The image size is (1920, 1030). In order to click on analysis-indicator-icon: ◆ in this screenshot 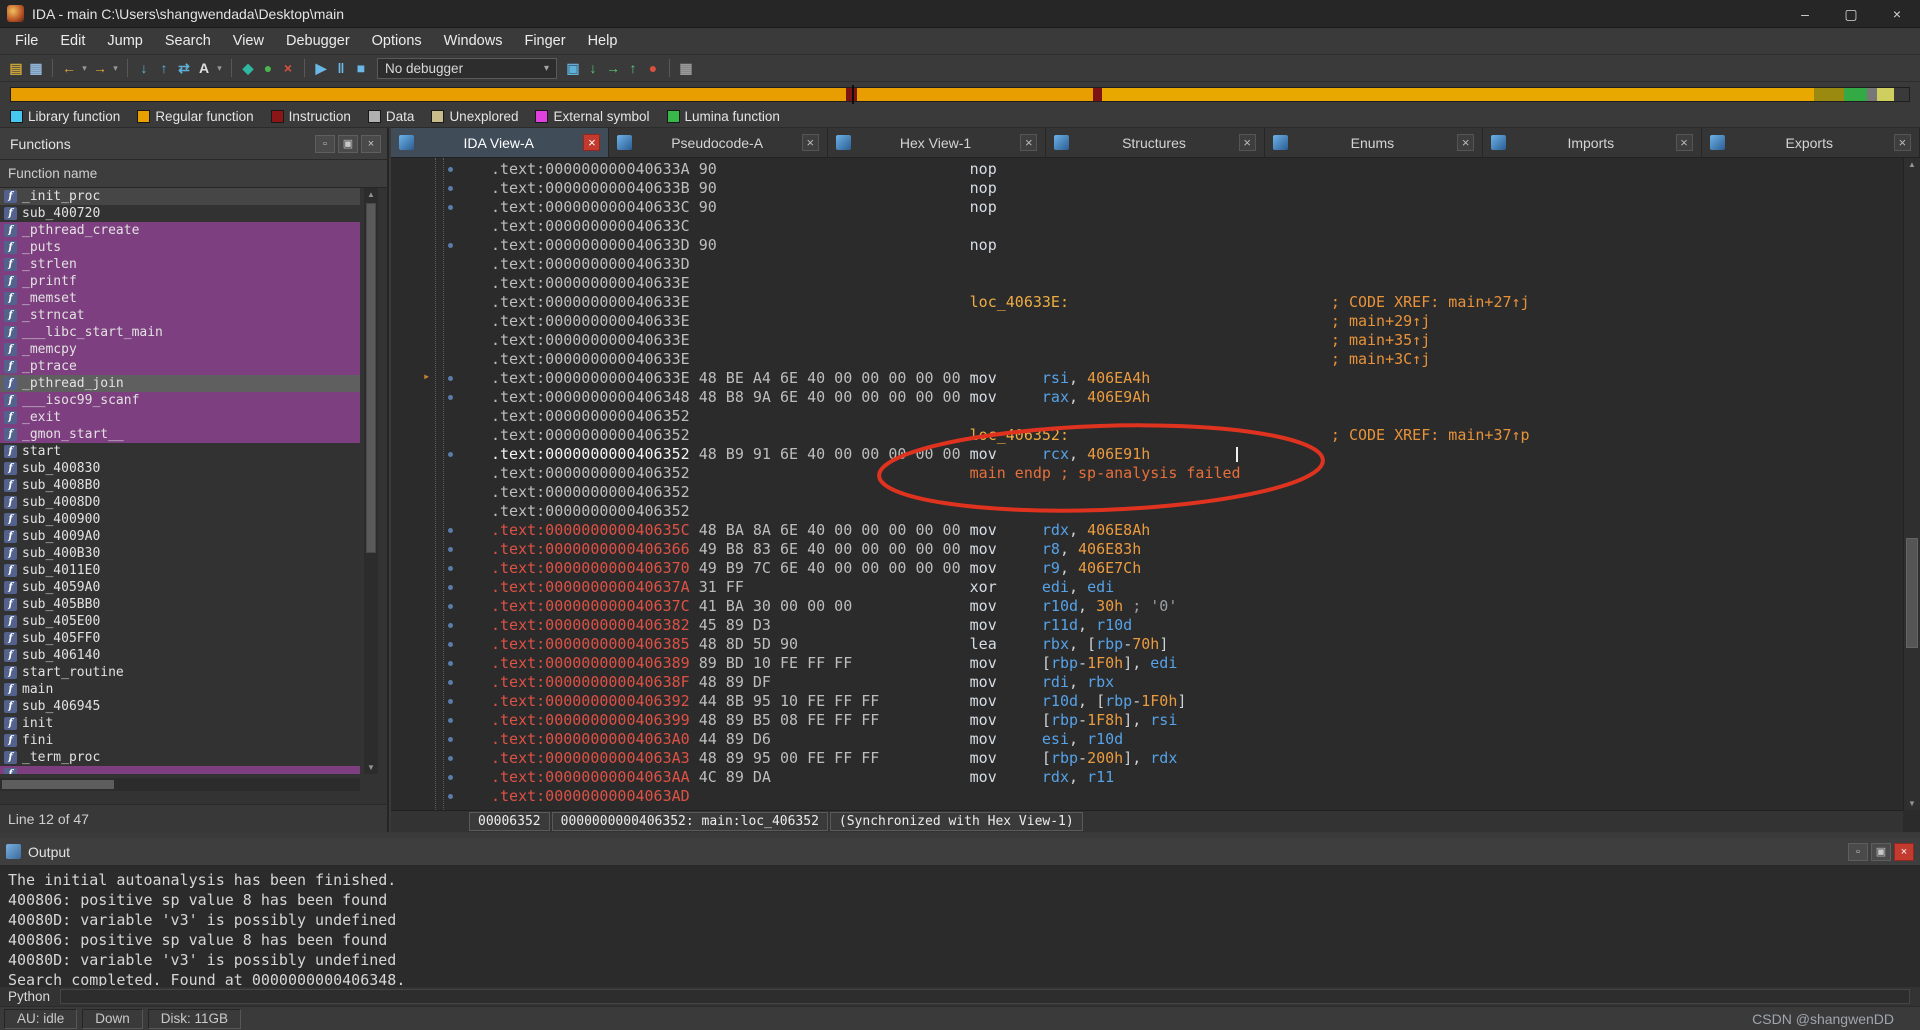, I will do `click(248, 68)`.